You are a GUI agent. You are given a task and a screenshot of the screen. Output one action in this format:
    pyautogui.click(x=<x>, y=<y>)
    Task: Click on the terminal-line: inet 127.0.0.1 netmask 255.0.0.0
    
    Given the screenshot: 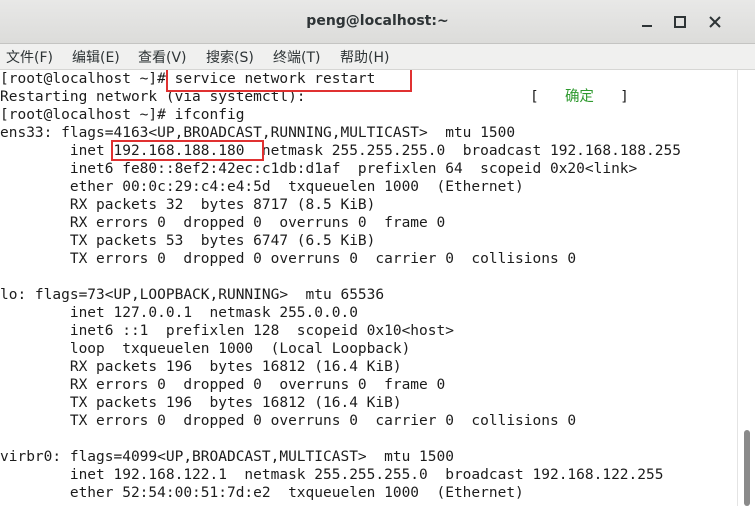 What is the action you would take?
    pyautogui.click(x=179, y=313)
    